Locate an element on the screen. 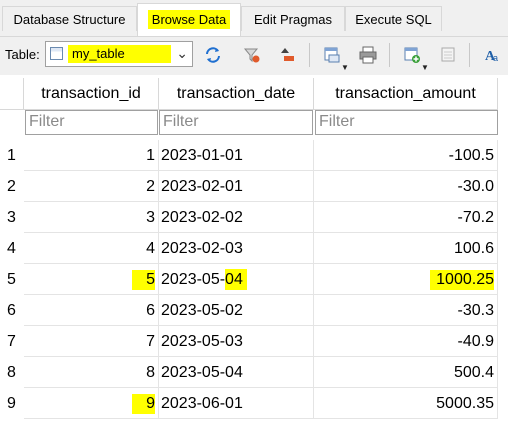 This screenshot has height=427, width=508. cell-value-part: 2023-05- is located at coordinates (193, 279).